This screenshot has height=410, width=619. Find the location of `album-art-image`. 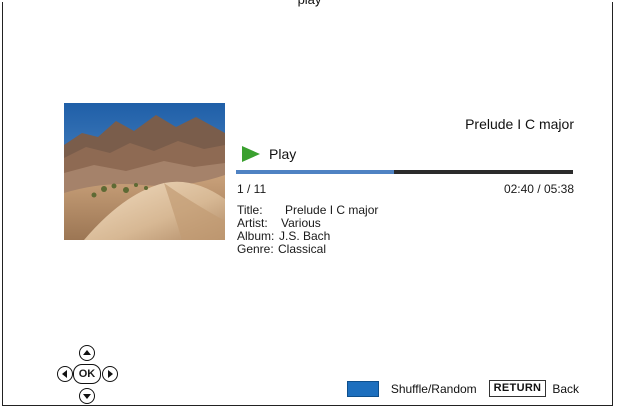

album-art-image is located at coordinates (144, 171).